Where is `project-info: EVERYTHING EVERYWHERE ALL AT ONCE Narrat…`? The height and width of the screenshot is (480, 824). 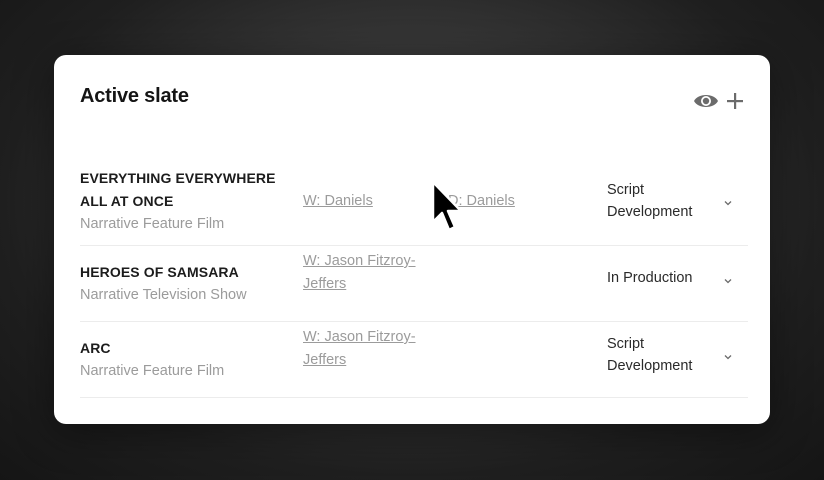 project-info: EVERYTHING EVERYWHERE ALL AT ONCE Narrat… is located at coordinates (187, 201).